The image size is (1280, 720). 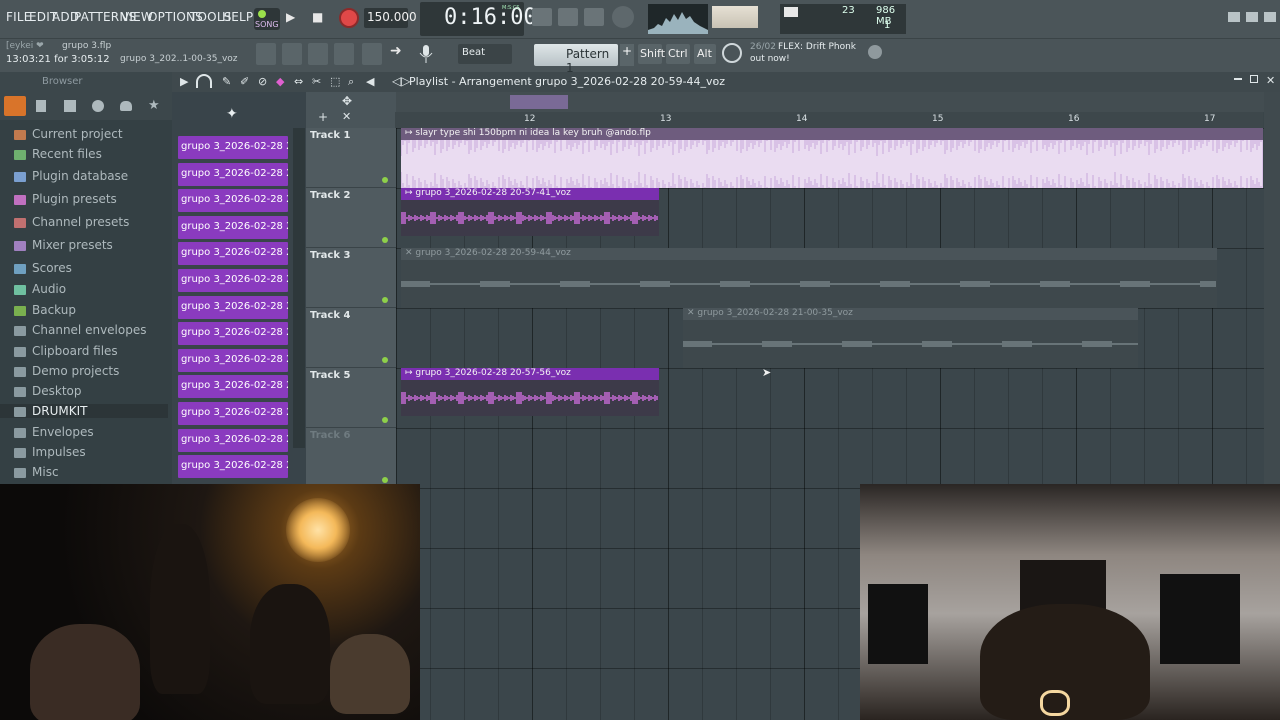 I want to click on browser-files-tab-icon, so click(x=41, y=106).